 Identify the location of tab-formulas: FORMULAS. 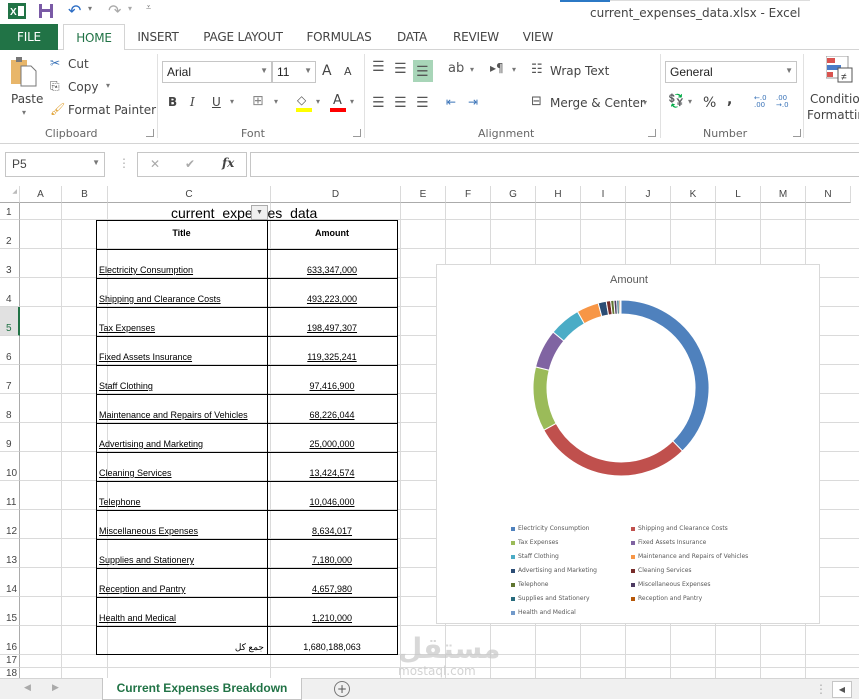
(339, 37).